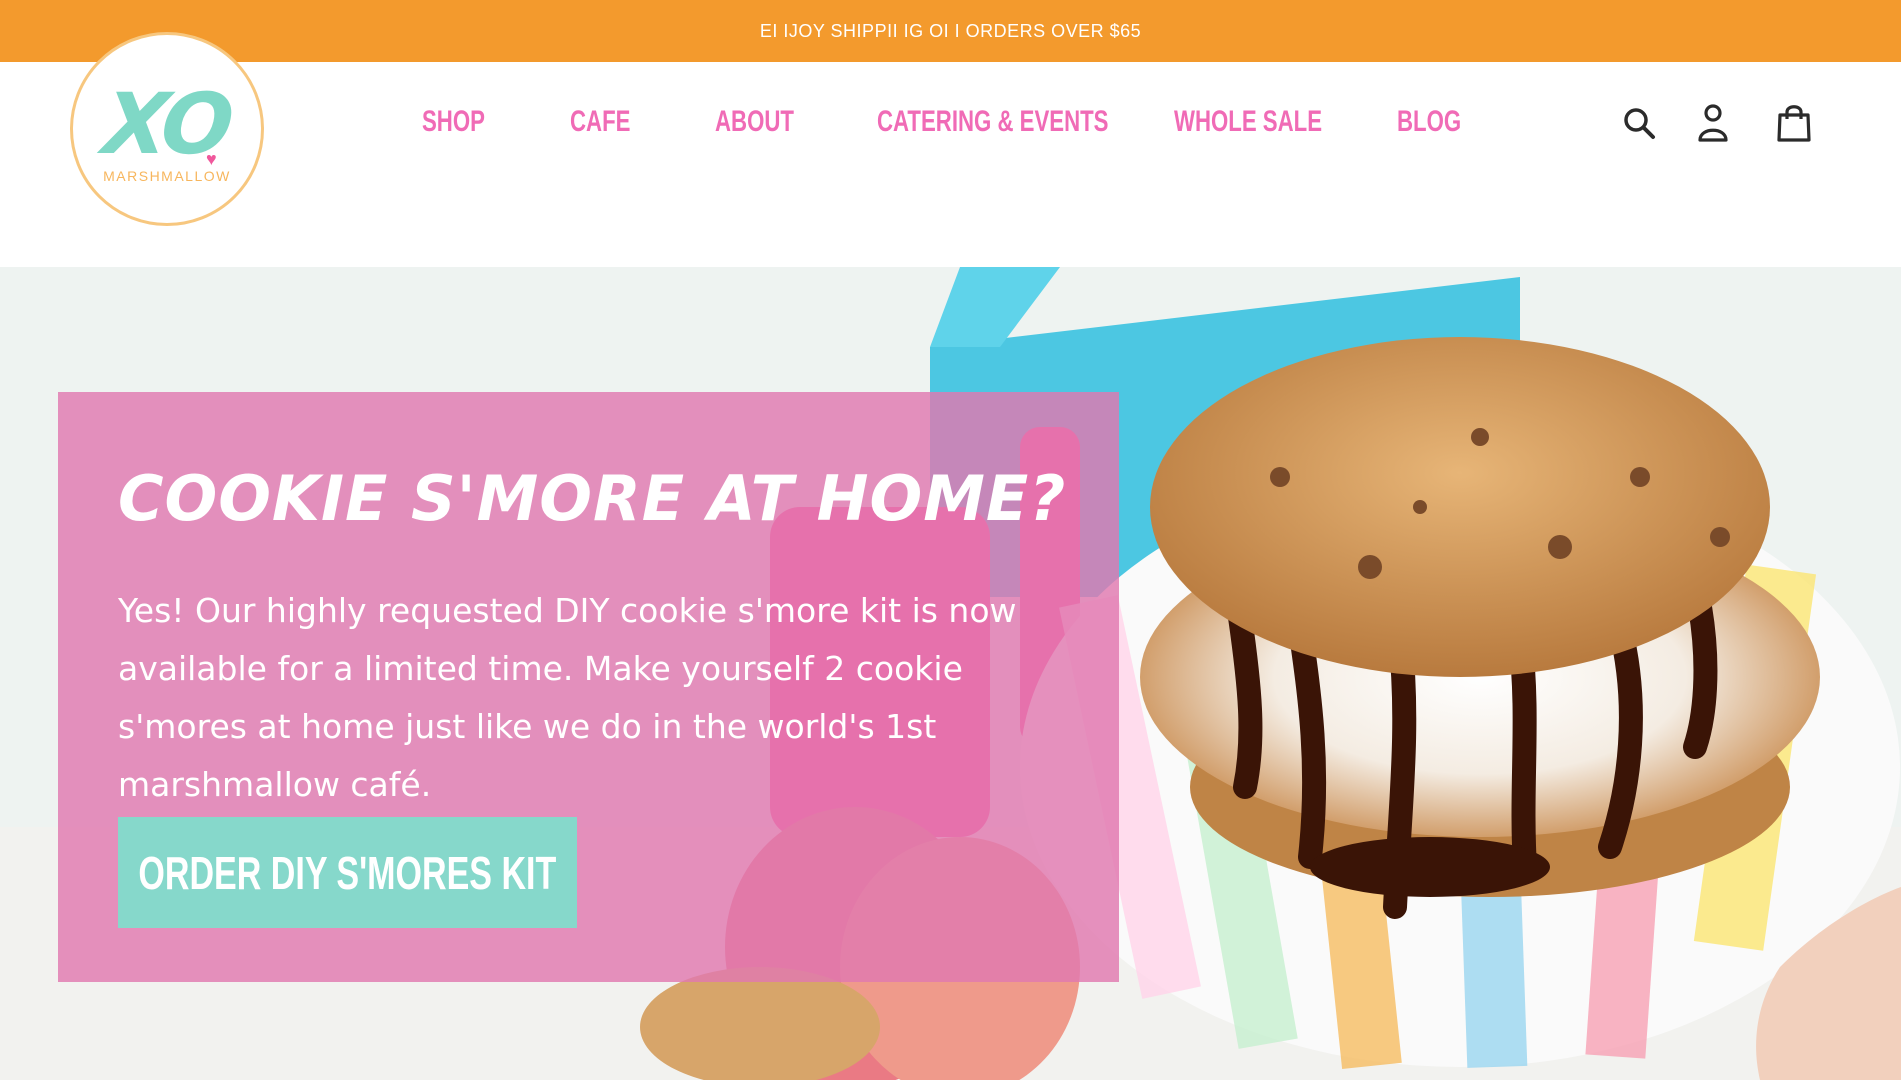 This screenshot has height=1080, width=1901. I want to click on order-kit-button-label: ORDER DIY S'MORES KIT, so click(347, 872).